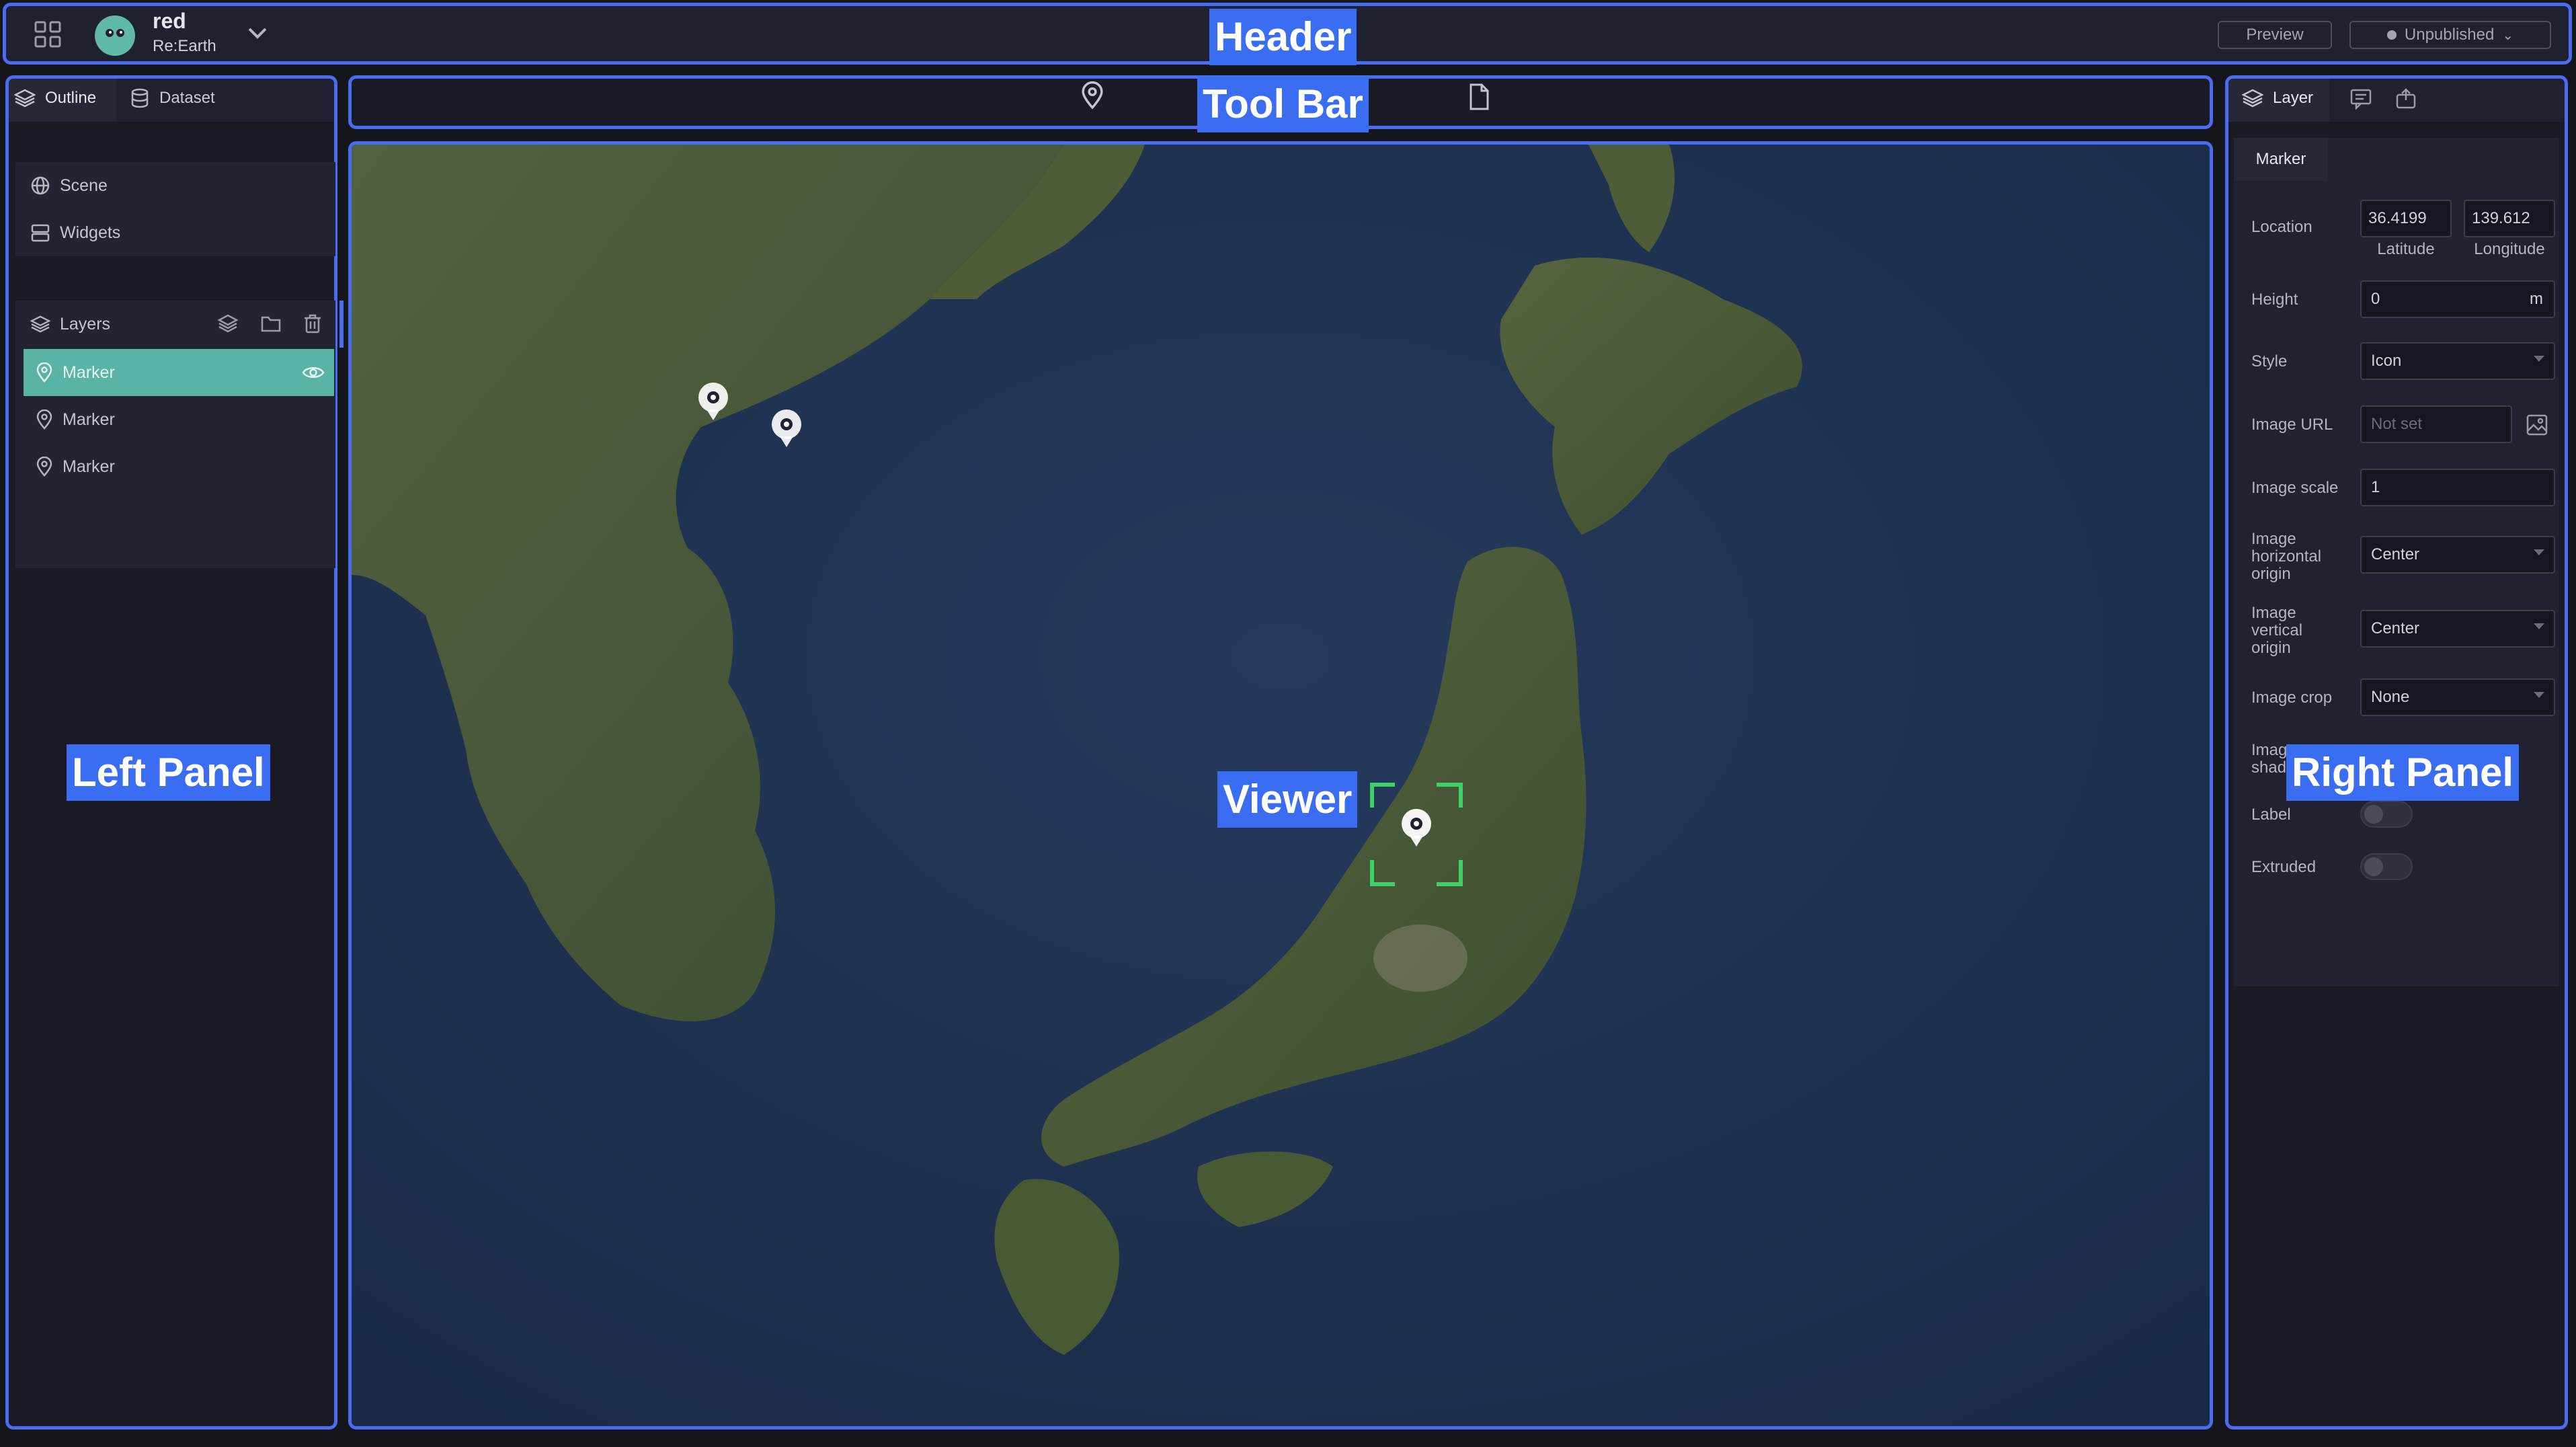  Describe the element at coordinates (40, 233) in the screenshot. I see `widgets-icon` at that location.